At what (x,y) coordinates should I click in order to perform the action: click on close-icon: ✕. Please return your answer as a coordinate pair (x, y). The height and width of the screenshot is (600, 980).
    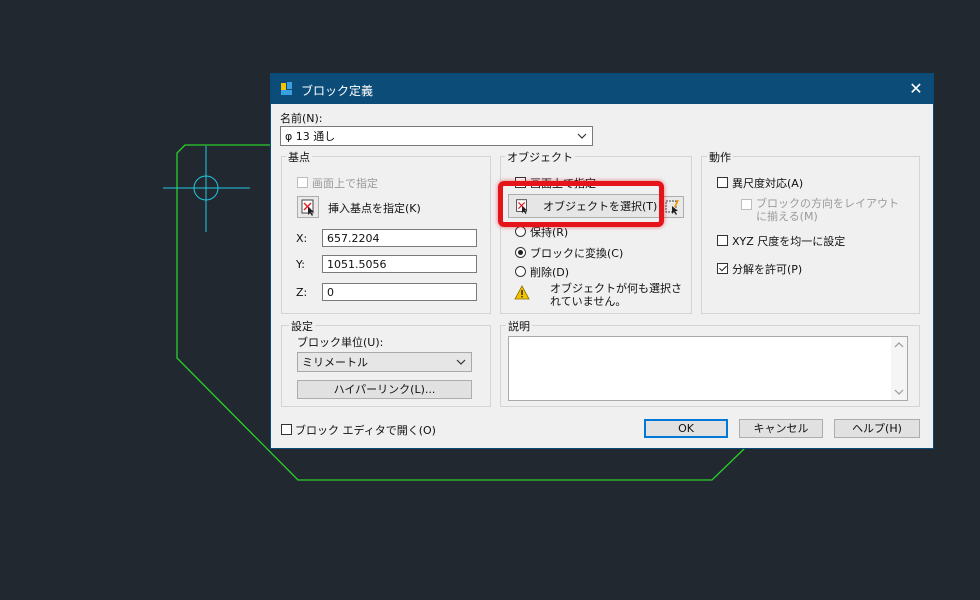
    Looking at the image, I should click on (916, 89).